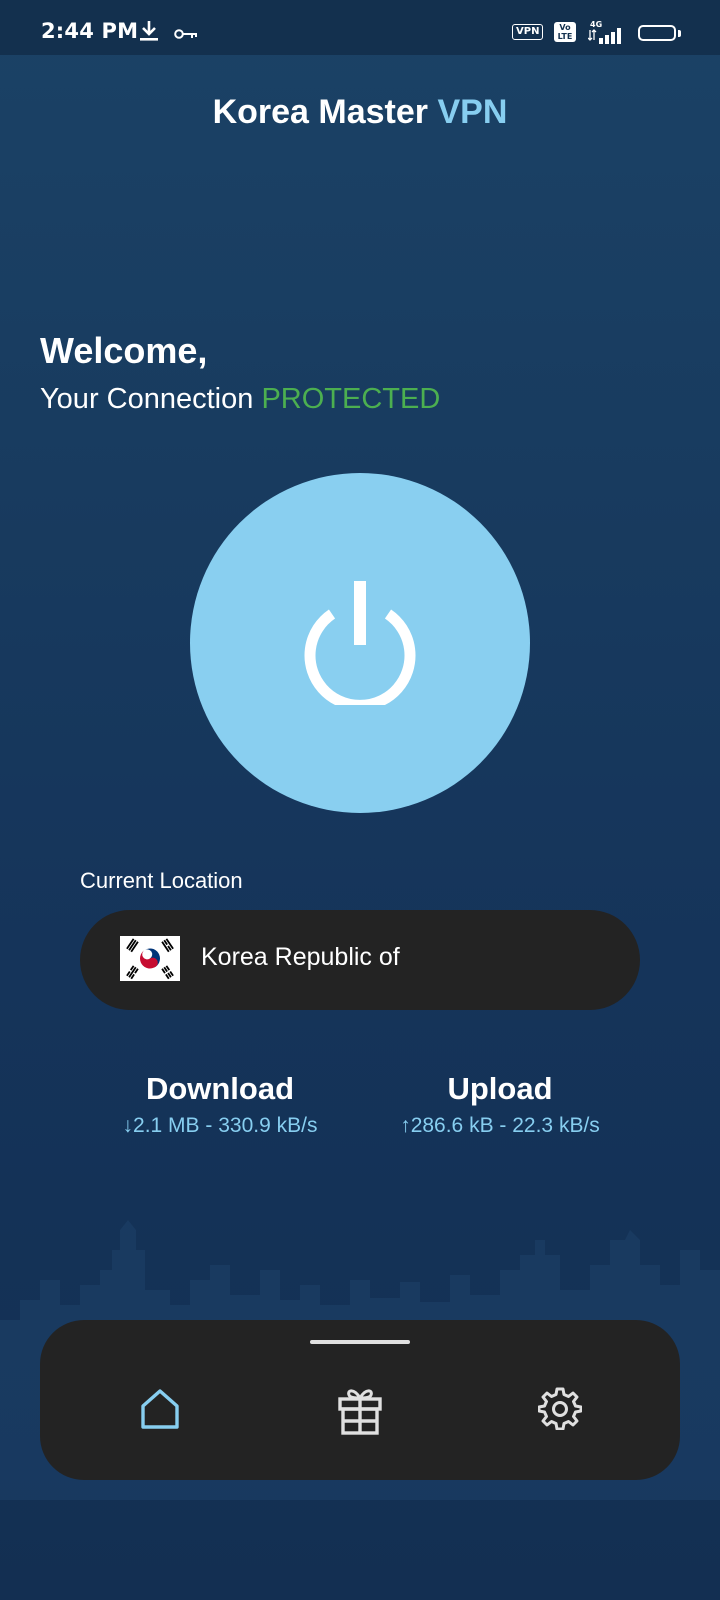 This screenshot has width=720, height=1600. I want to click on nav-drag-handle, so click(360, 1342).